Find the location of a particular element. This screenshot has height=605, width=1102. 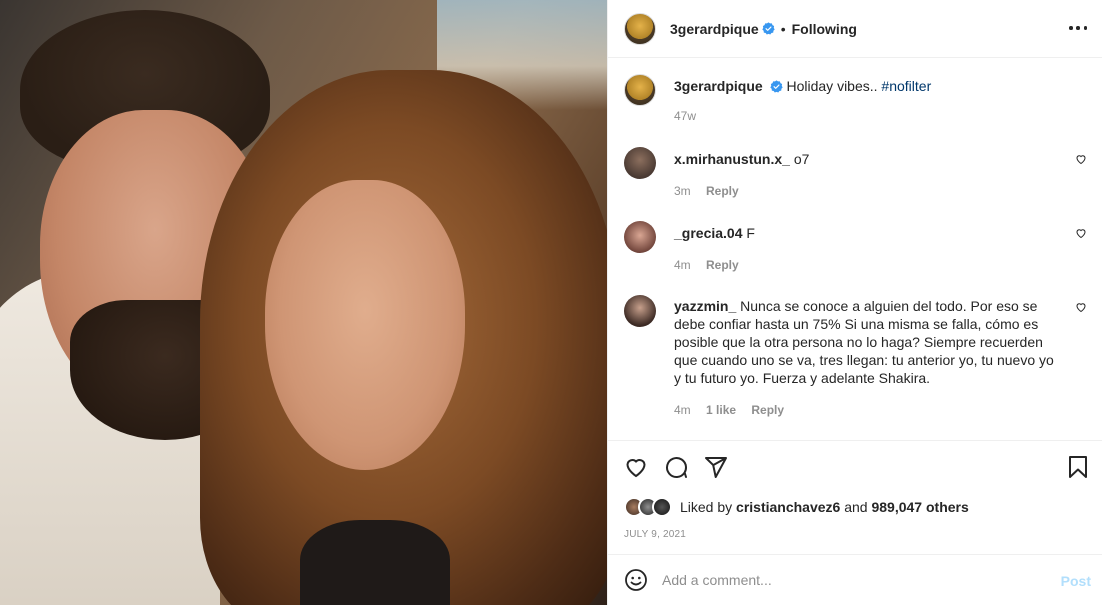

comment-body: x.mirhanustun.x_ o7 3m Reply is located at coordinates (869, 173).